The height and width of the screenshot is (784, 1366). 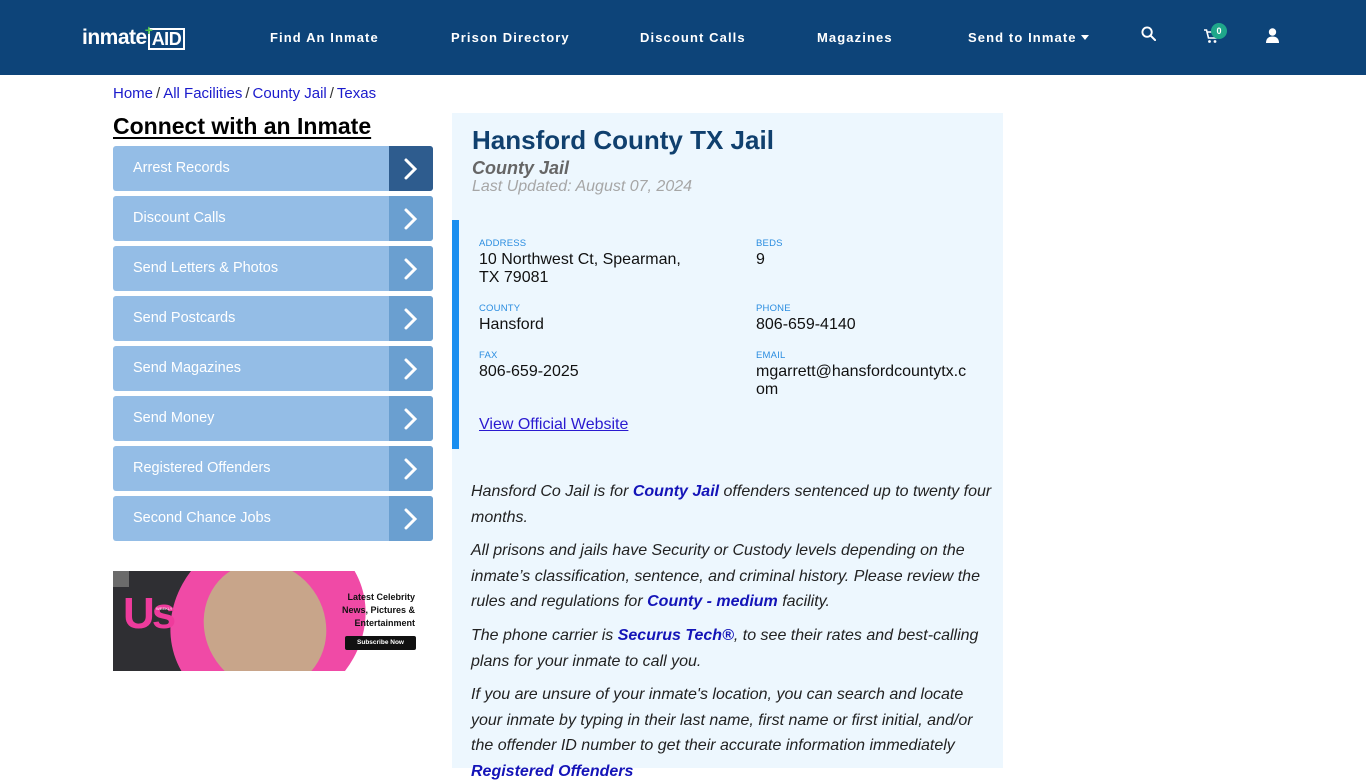 What do you see at coordinates (133, 93) in the screenshot?
I see `breadcrumb-home: Home` at bounding box center [133, 93].